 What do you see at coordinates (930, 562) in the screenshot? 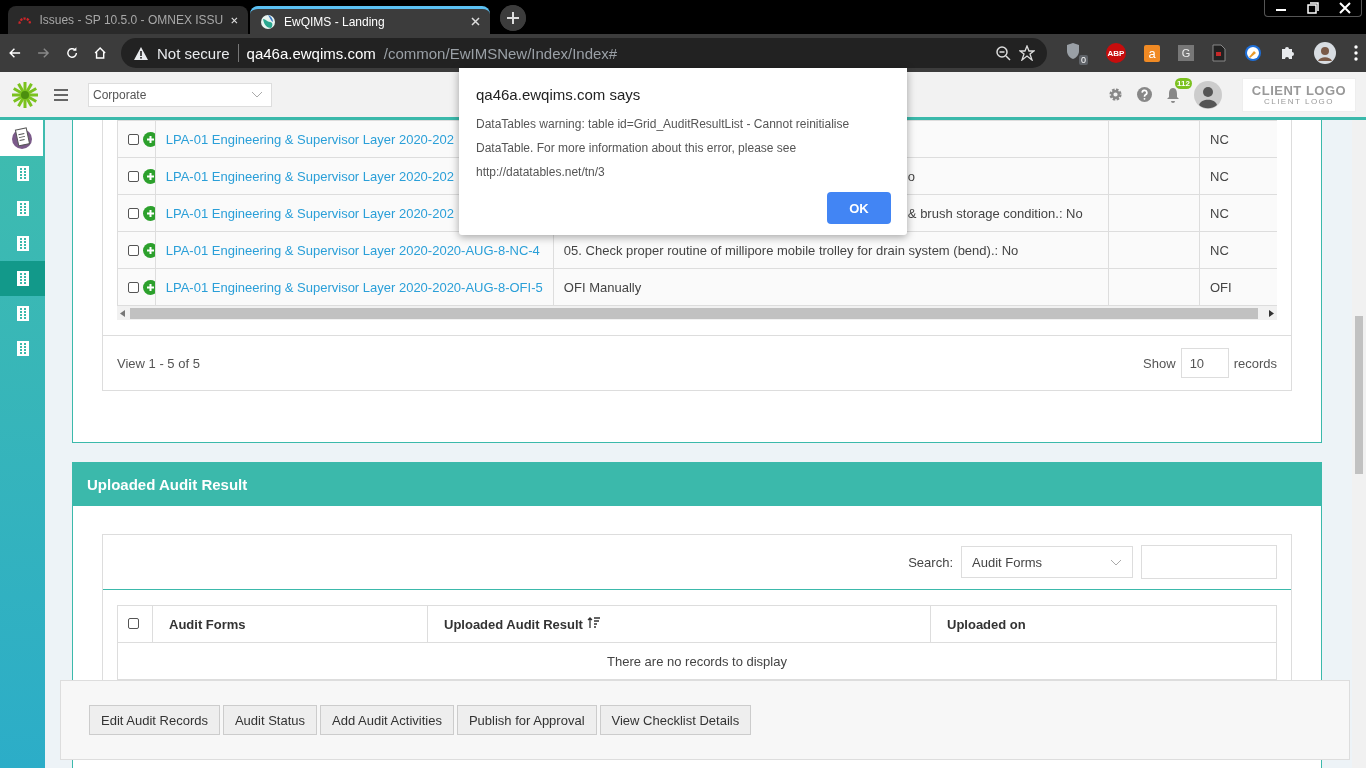
I see `search-label: Search:` at bounding box center [930, 562].